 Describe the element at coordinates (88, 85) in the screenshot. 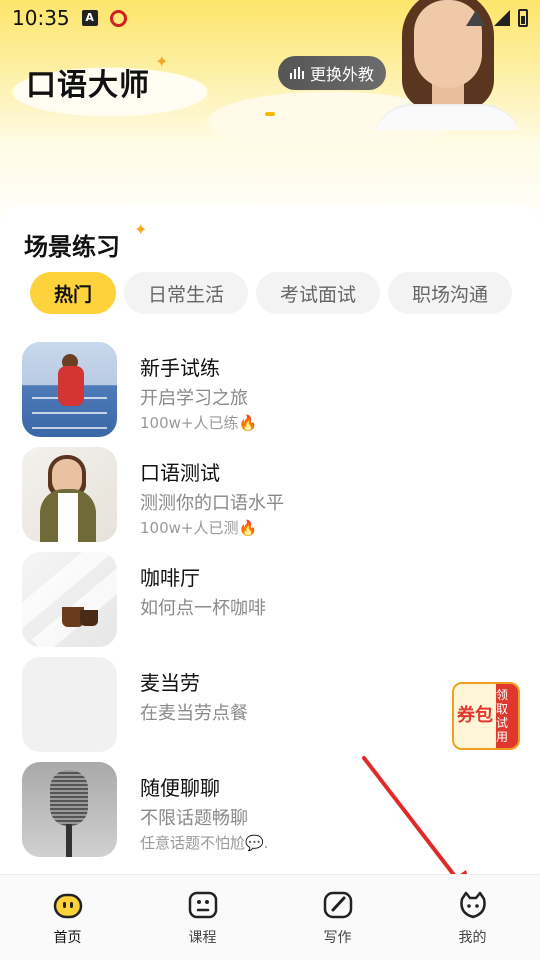

I see `app-title: 口语大师` at that location.